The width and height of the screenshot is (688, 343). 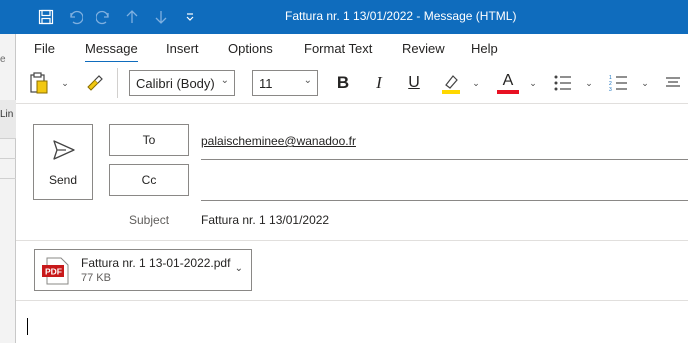 I want to click on paste-icon, so click(x=39, y=83).